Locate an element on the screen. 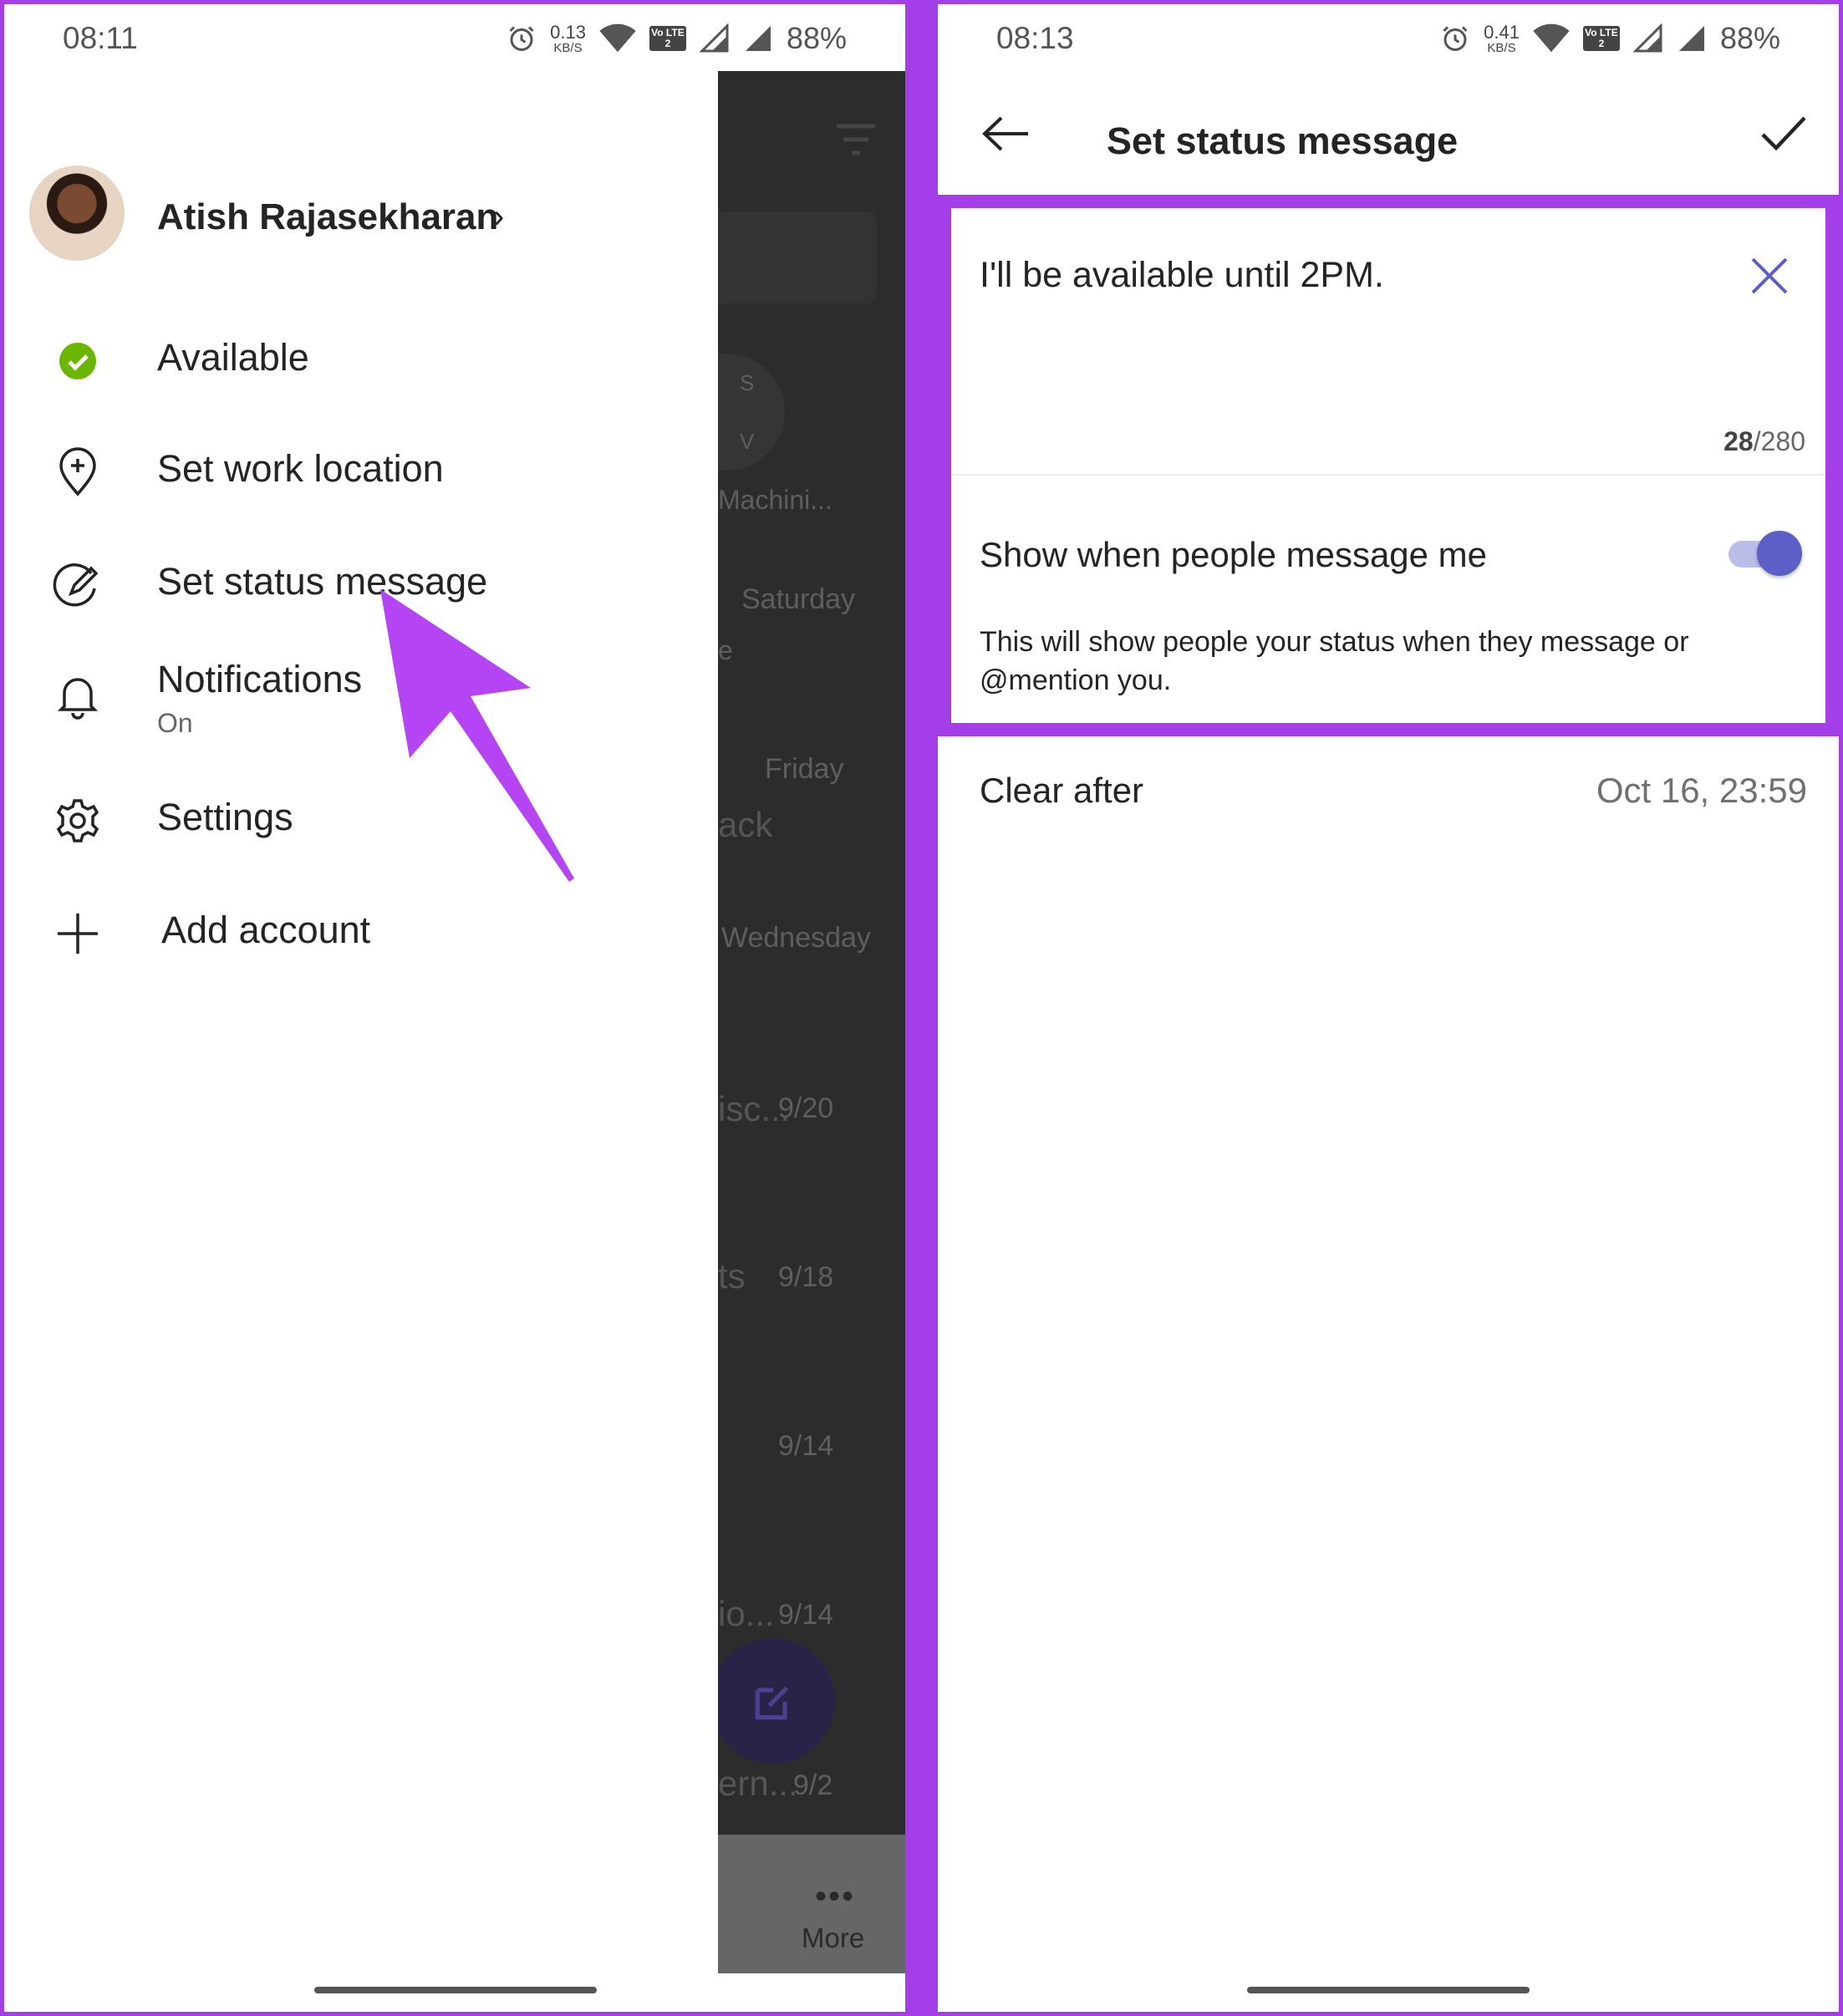 The width and height of the screenshot is (1843, 2016). menu-item-settings: Settings is located at coordinates (361, 815).